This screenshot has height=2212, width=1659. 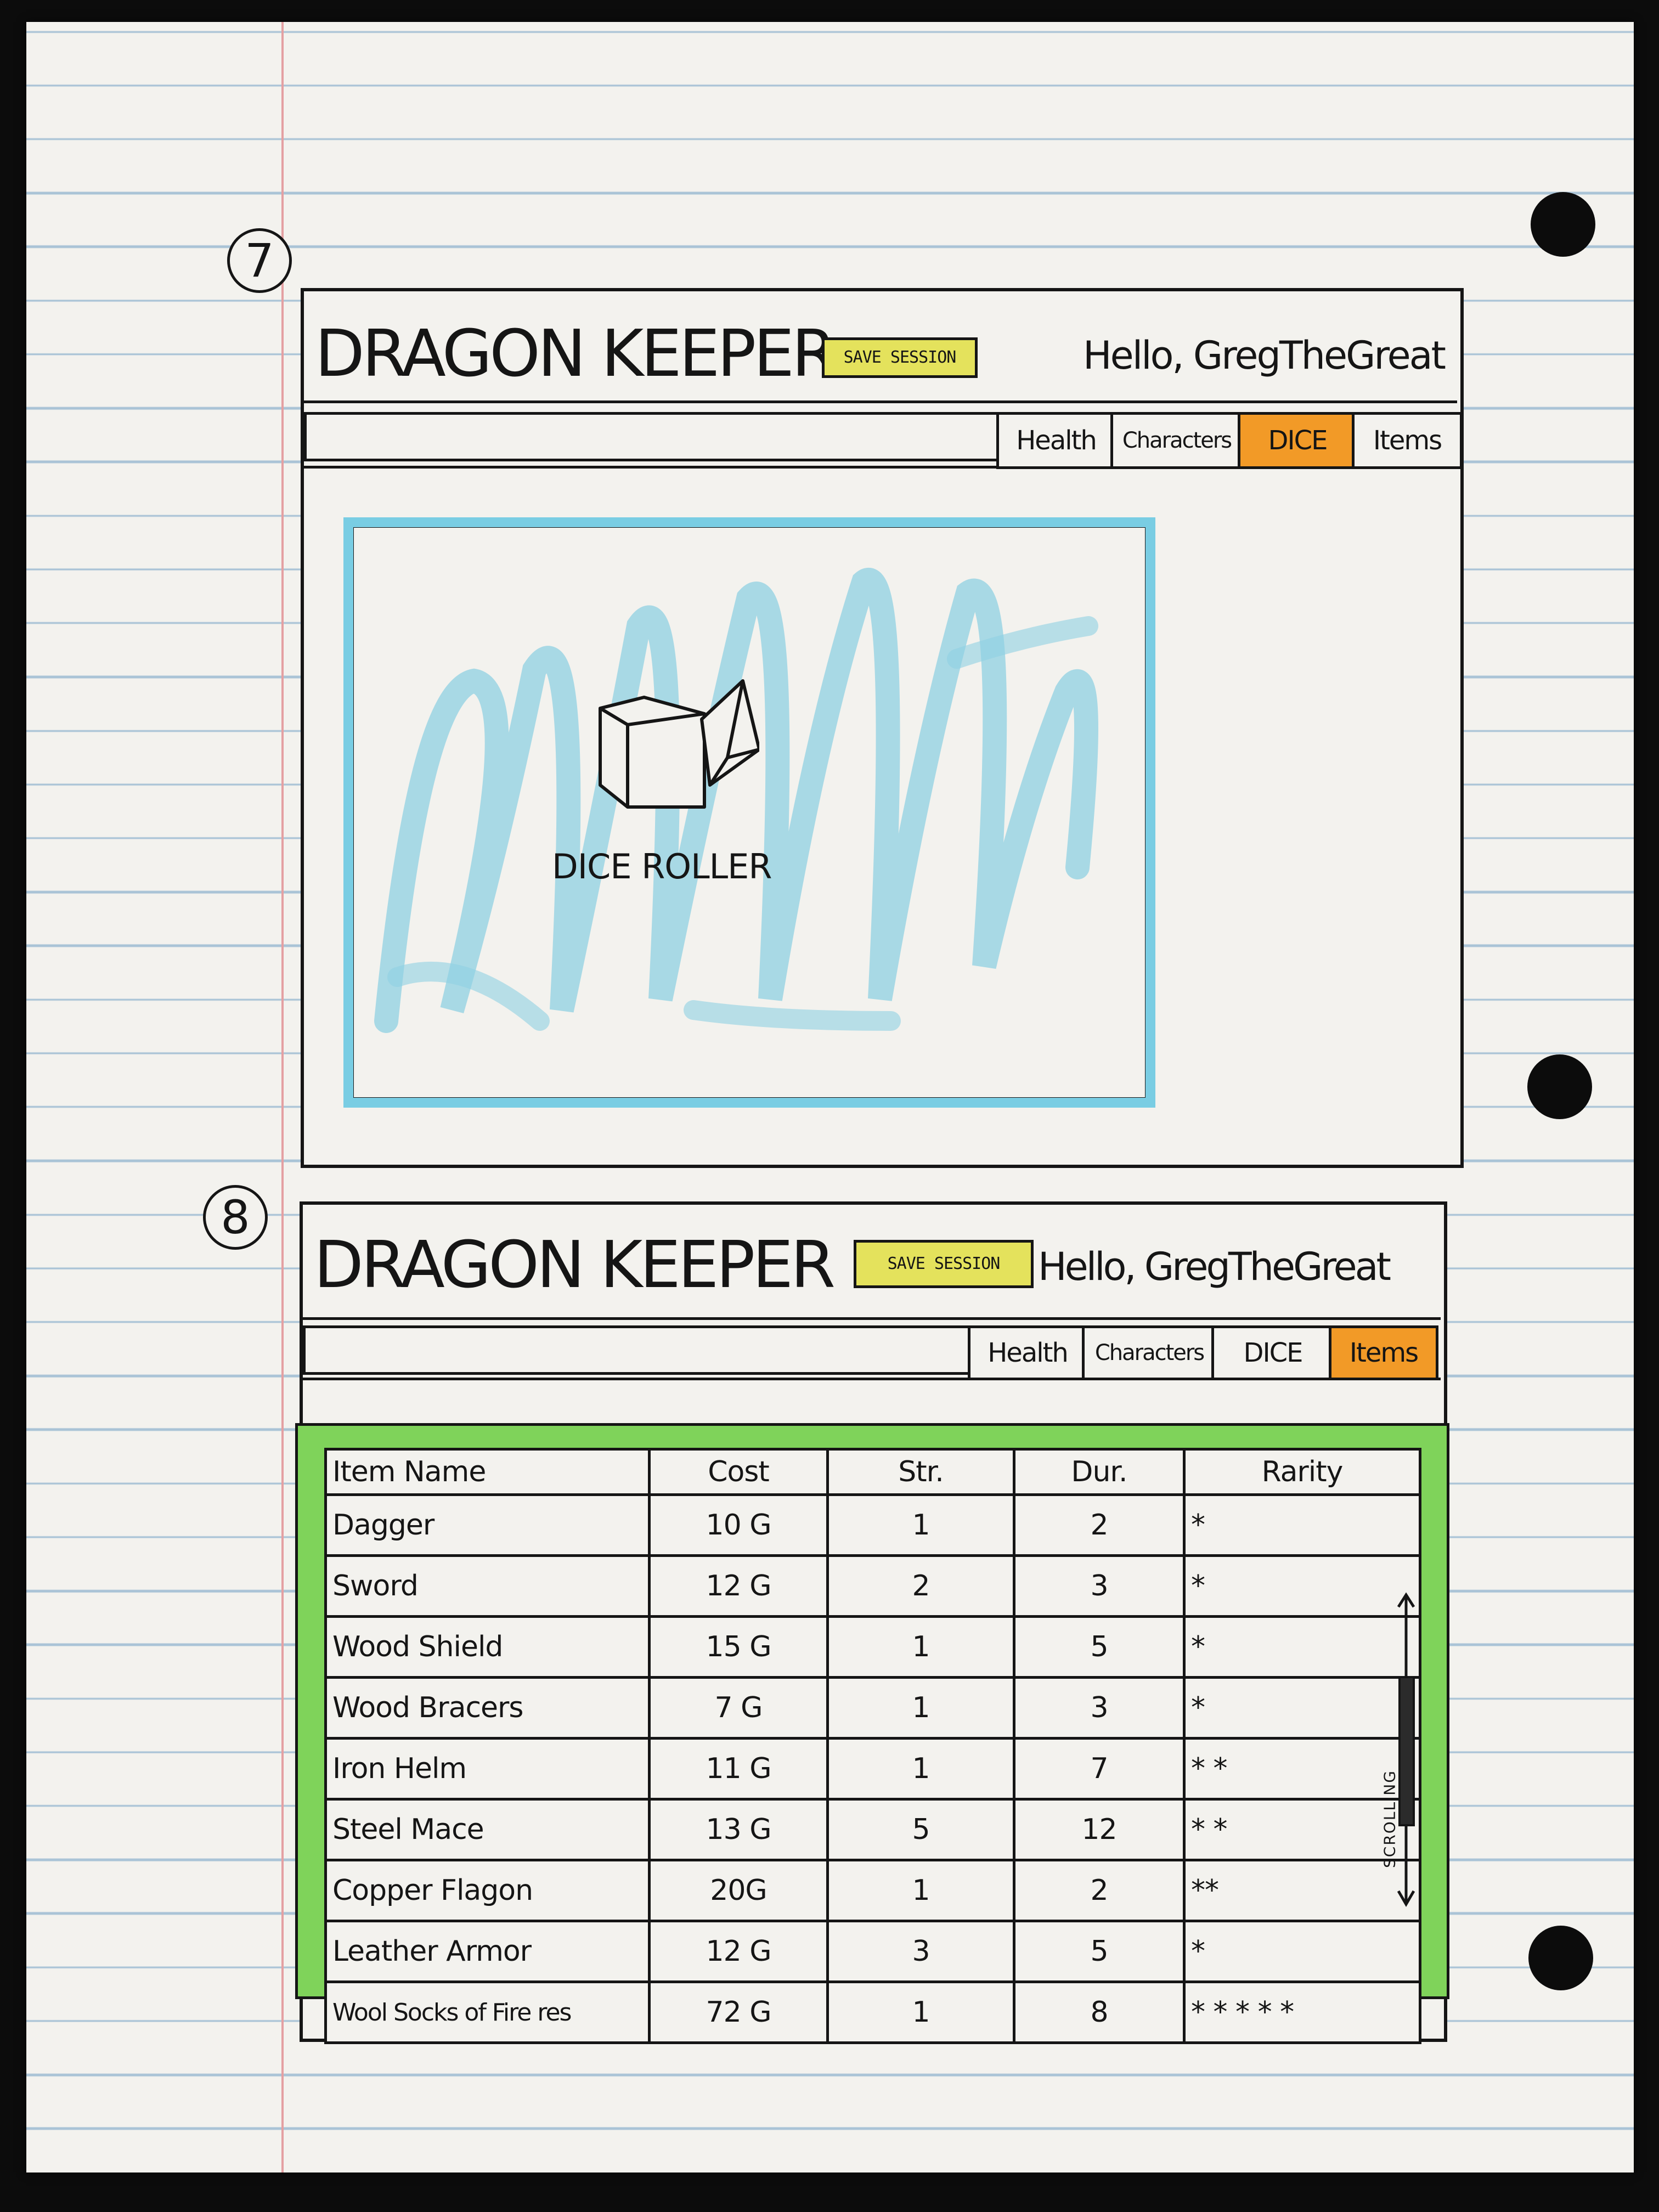 What do you see at coordinates (1407, 1751) in the screenshot?
I see `scroll-thumb` at bounding box center [1407, 1751].